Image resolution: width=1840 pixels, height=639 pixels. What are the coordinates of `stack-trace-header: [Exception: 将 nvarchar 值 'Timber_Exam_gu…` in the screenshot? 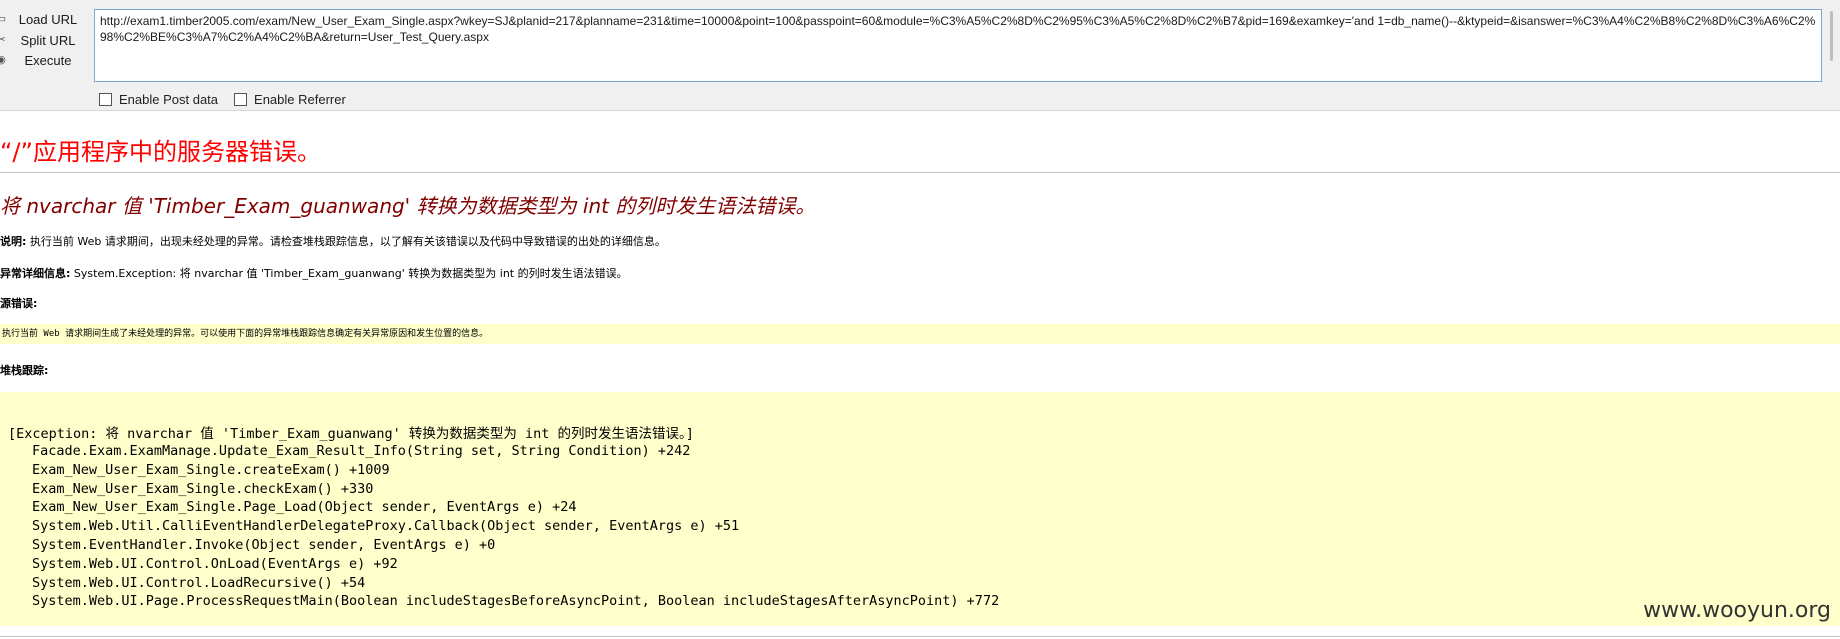 It's located at (351, 434).